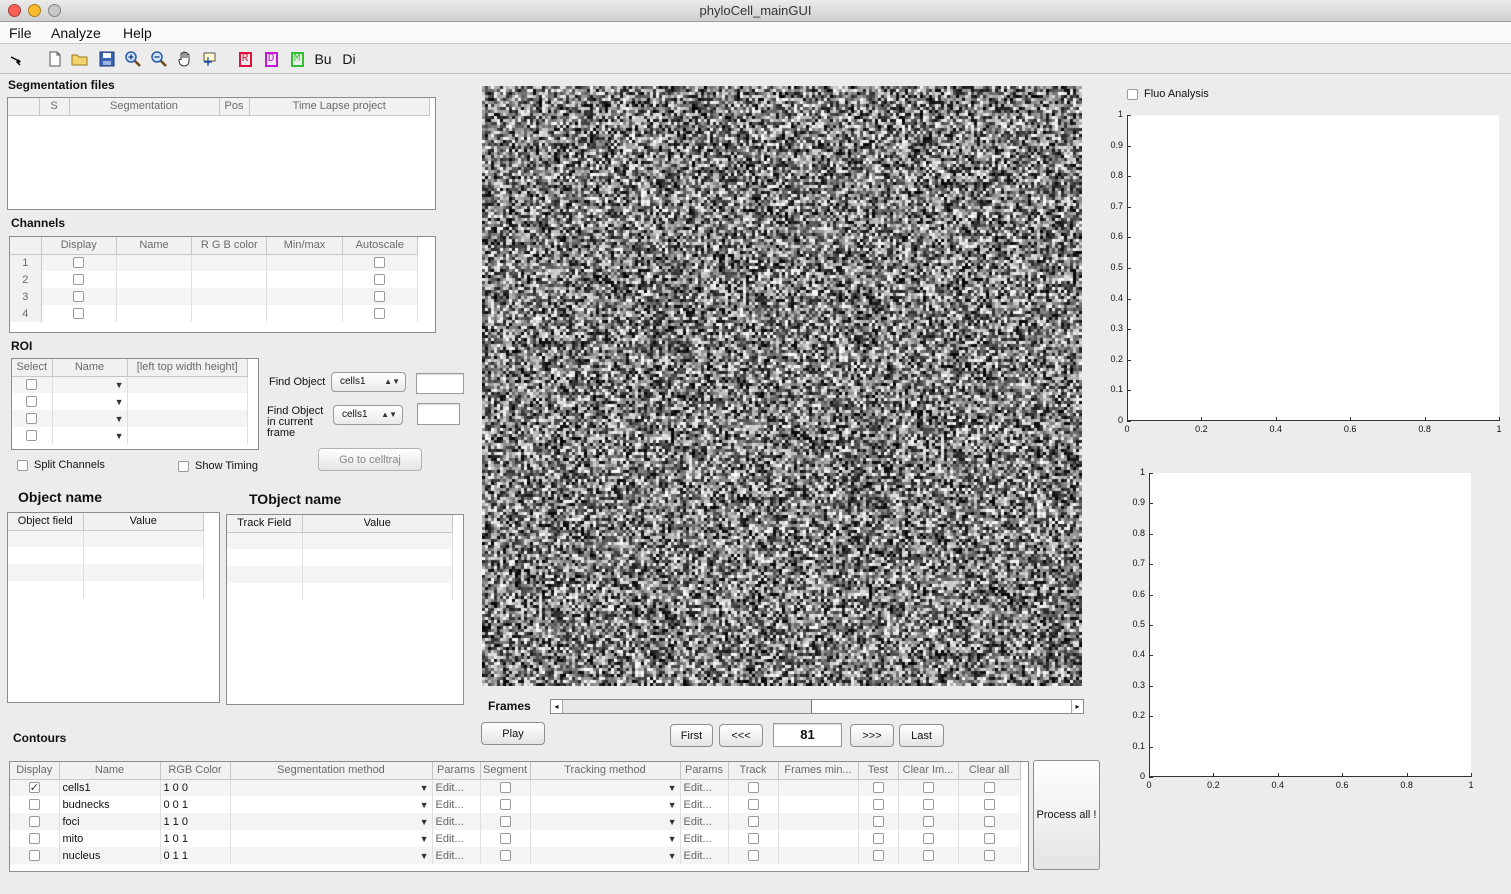  Describe the element at coordinates (185, 59) in the screenshot. I see `pan-hand-icon` at that location.